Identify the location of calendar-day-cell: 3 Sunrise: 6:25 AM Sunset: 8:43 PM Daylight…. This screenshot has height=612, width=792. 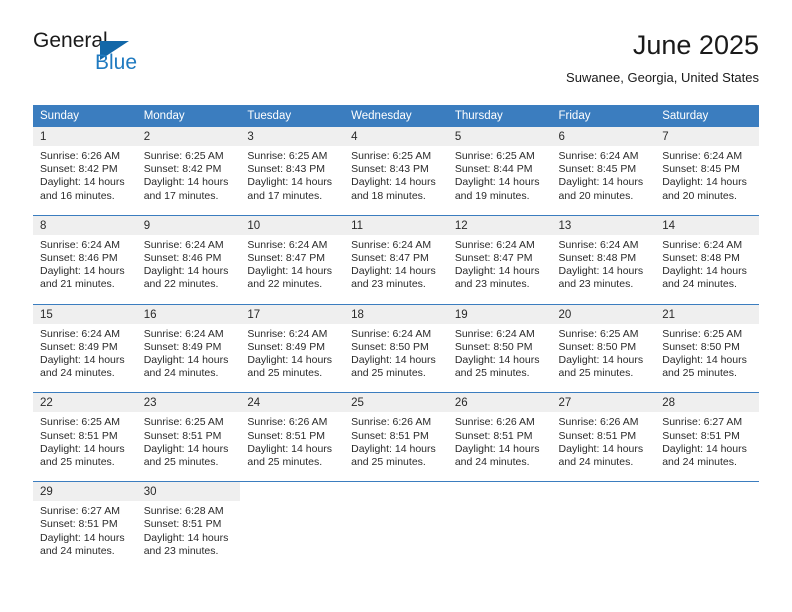
(292, 171).